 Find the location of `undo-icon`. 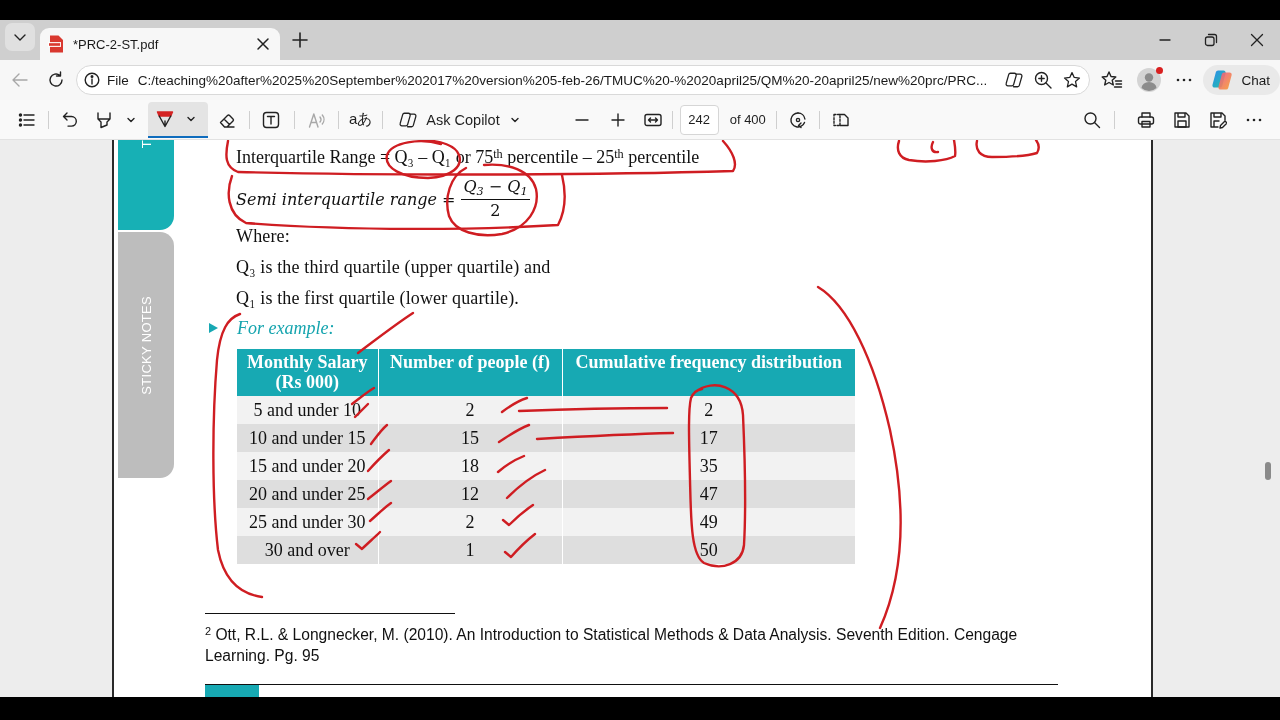

undo-icon is located at coordinates (70, 119).